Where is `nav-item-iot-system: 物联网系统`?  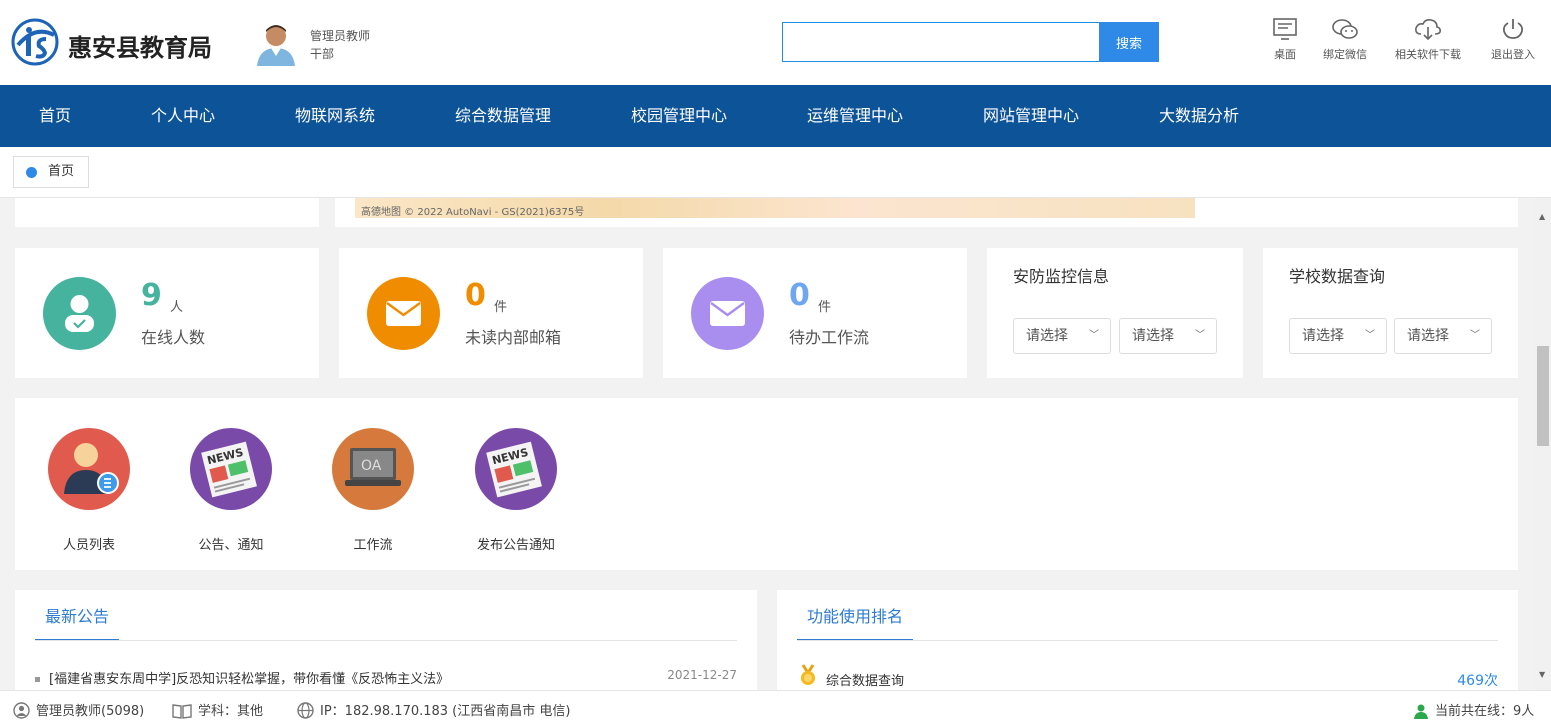 nav-item-iot-system: 物联网系统 is located at coordinates (335, 116).